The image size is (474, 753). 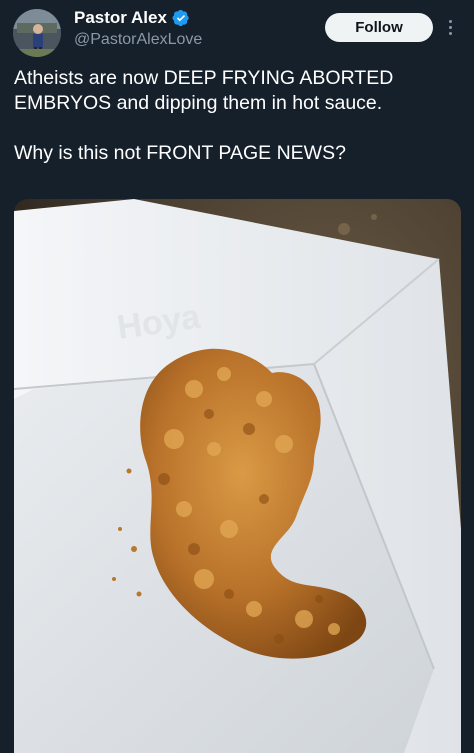 I want to click on avatar-photo, so click(x=37, y=33).